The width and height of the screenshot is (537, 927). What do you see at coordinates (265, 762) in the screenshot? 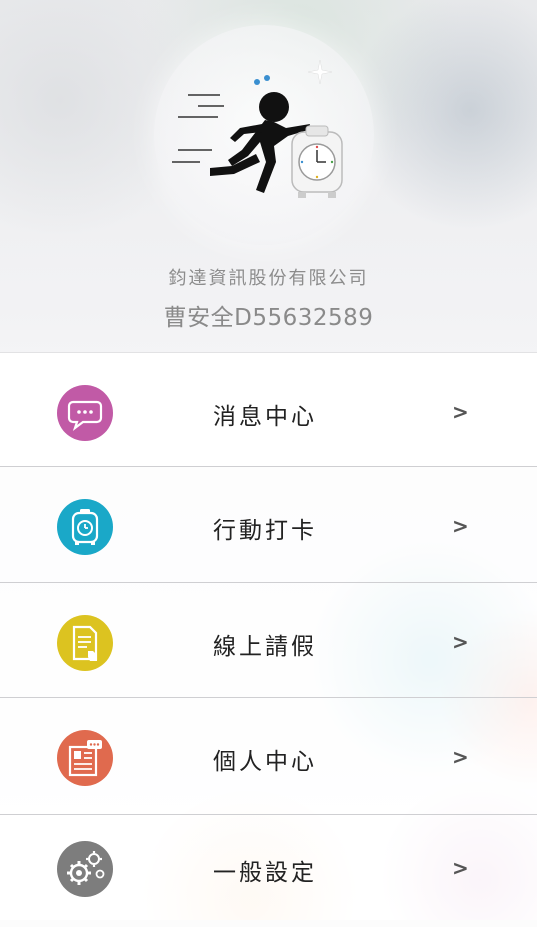
I see `menu-item-label: 個人中心` at bounding box center [265, 762].